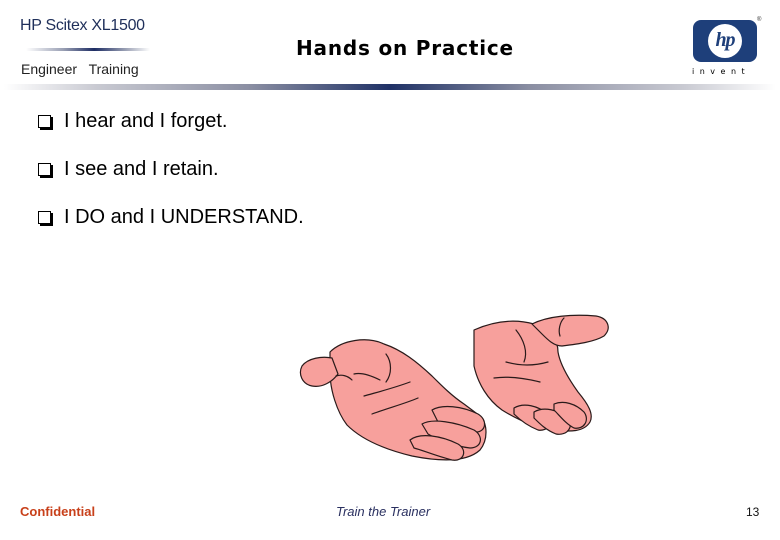 The height and width of the screenshot is (540, 780). I want to click on product-name: HP Scitex XL1500, so click(82, 25).